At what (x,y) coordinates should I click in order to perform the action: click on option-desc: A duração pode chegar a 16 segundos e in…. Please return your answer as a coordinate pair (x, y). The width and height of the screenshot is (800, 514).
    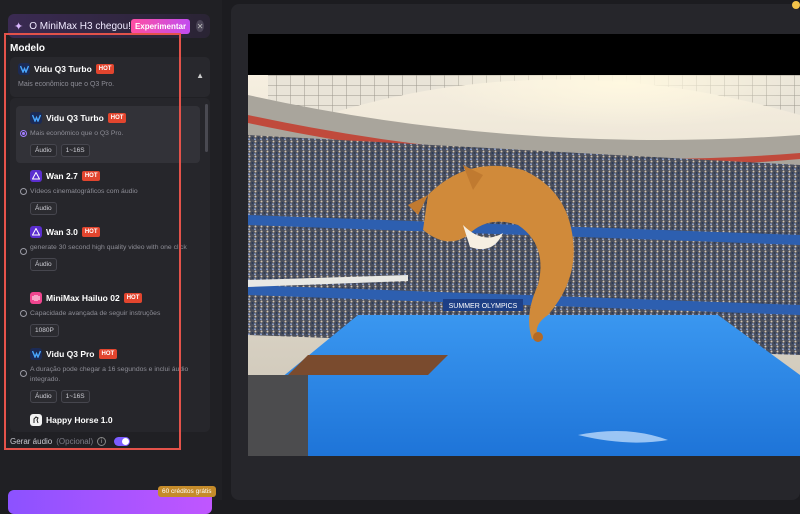
    Looking at the image, I should click on (109, 374).